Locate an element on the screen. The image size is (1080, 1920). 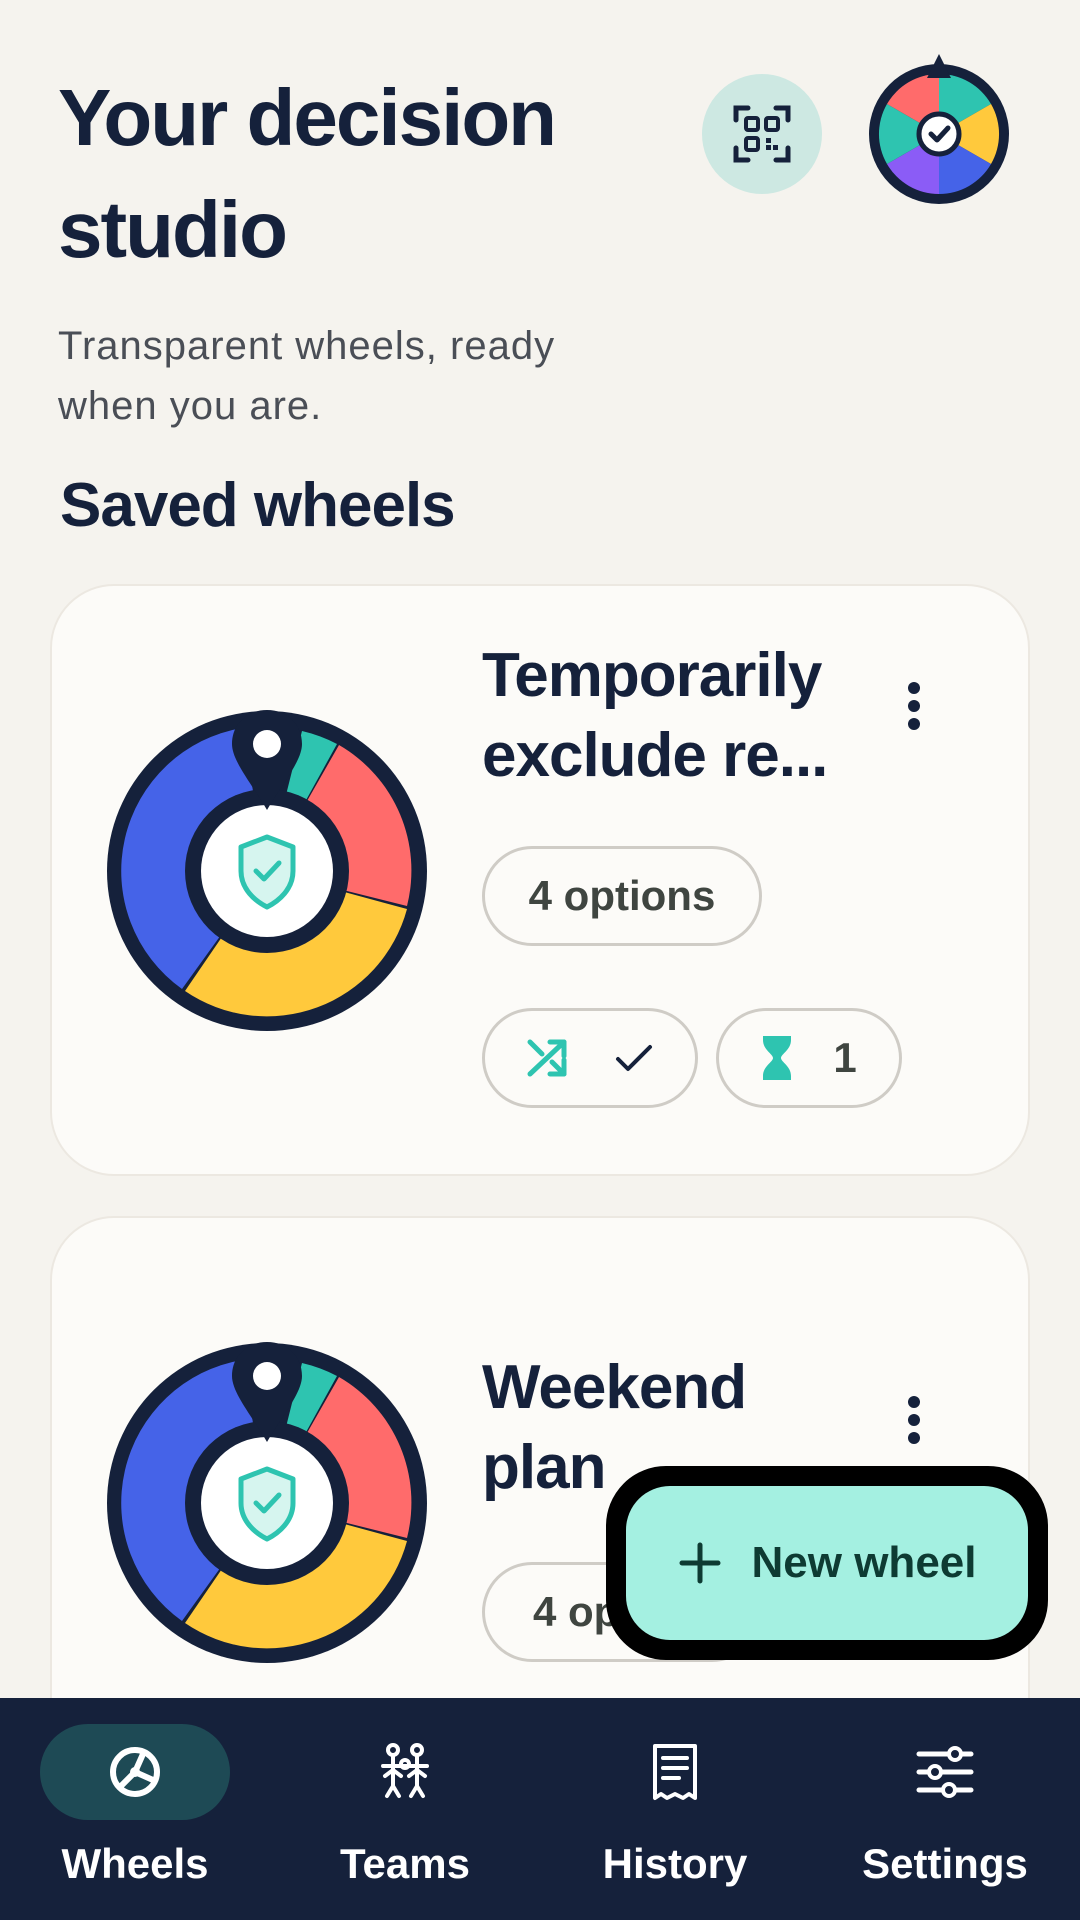
qr-scan-icon is located at coordinates (762, 134).